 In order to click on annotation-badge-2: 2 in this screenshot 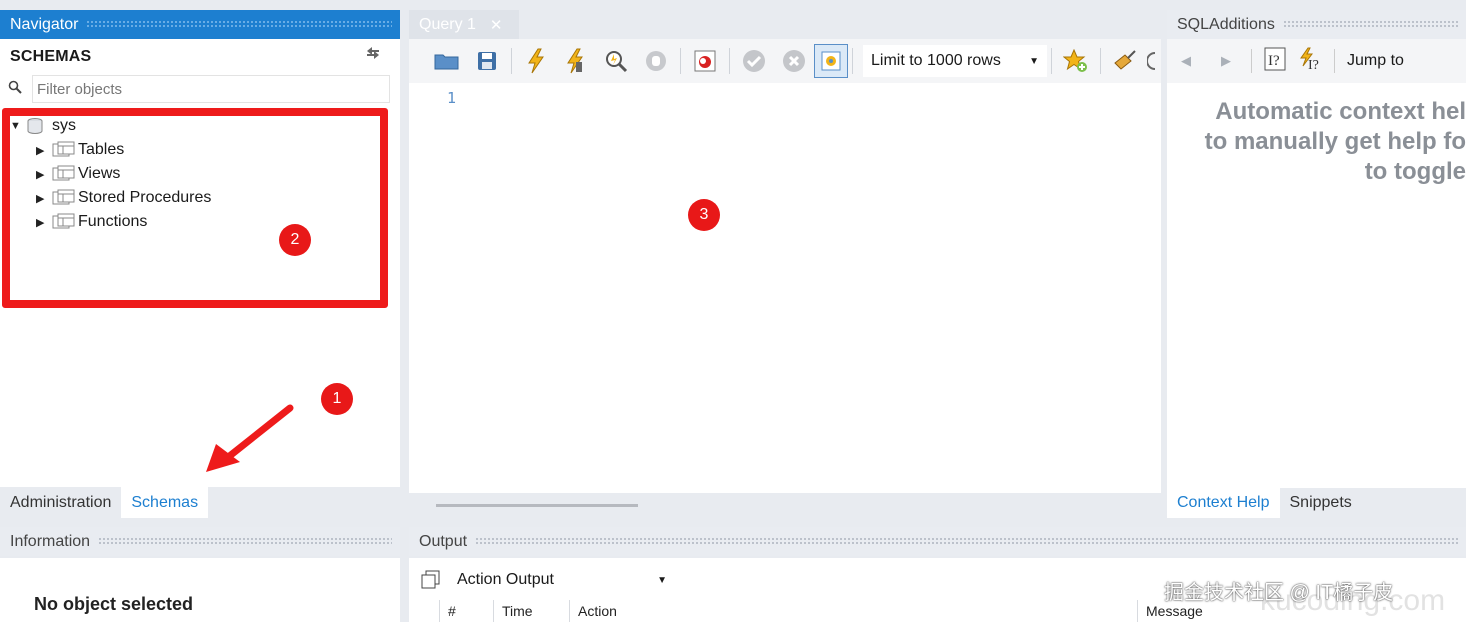, I will do `click(295, 240)`.